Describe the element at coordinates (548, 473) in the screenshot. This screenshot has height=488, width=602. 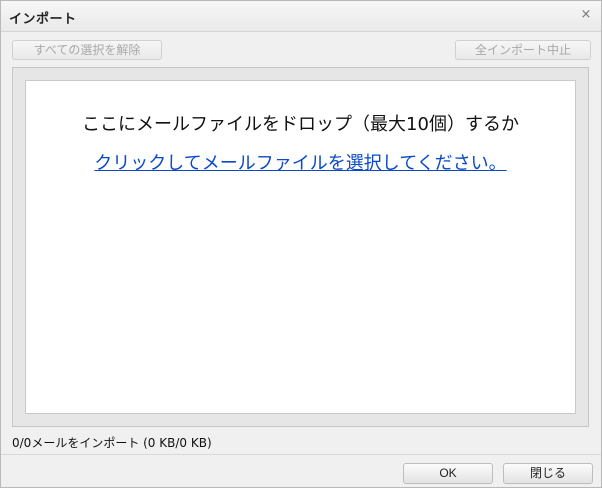
I see `close-button: 閉じる` at that location.